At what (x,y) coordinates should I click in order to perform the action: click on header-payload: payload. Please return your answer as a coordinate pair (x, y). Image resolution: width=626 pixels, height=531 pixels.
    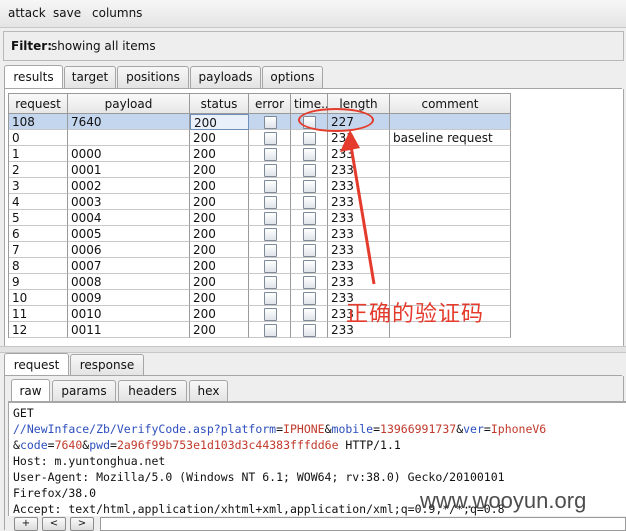
    Looking at the image, I should click on (129, 104).